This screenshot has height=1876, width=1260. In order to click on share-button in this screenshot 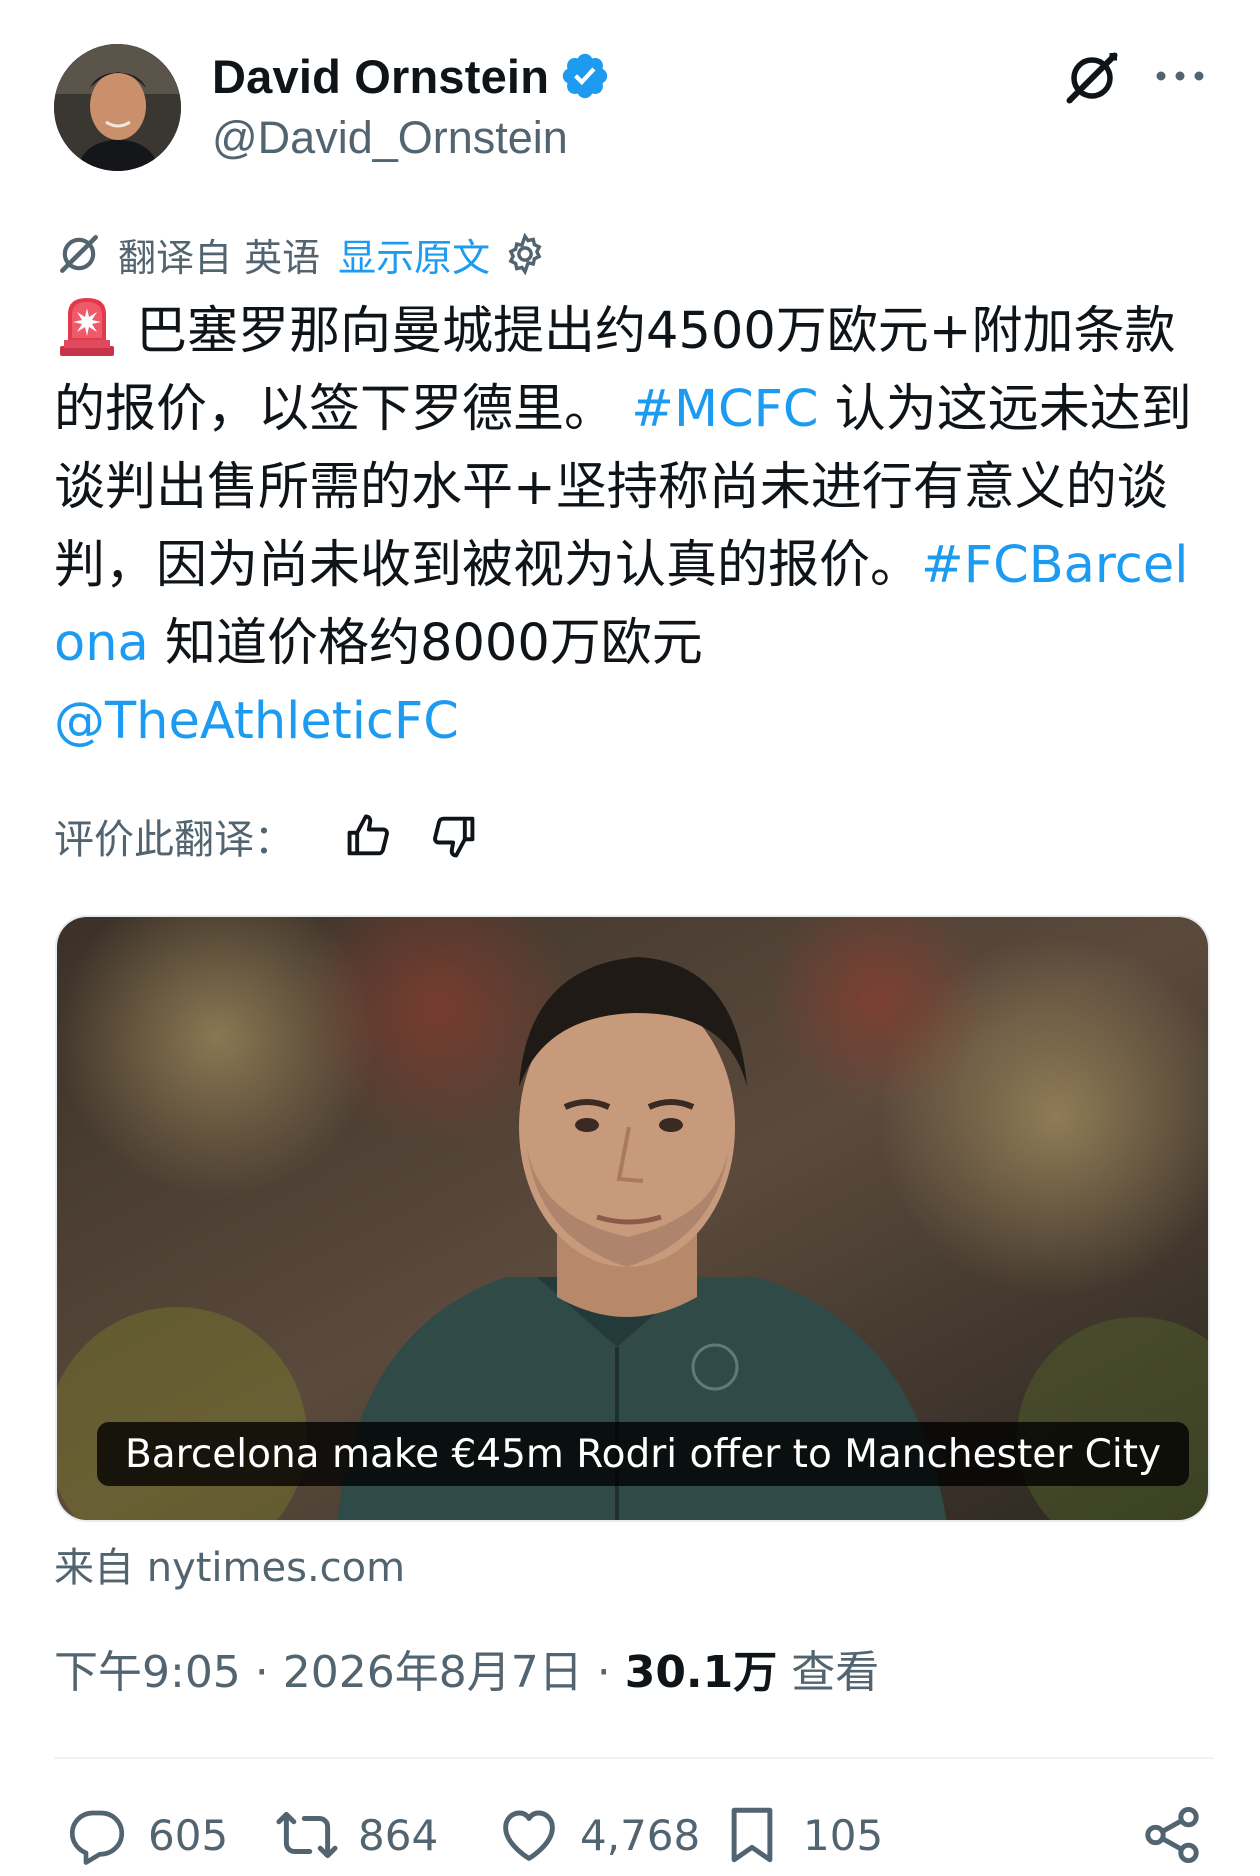, I will do `click(1172, 1835)`.